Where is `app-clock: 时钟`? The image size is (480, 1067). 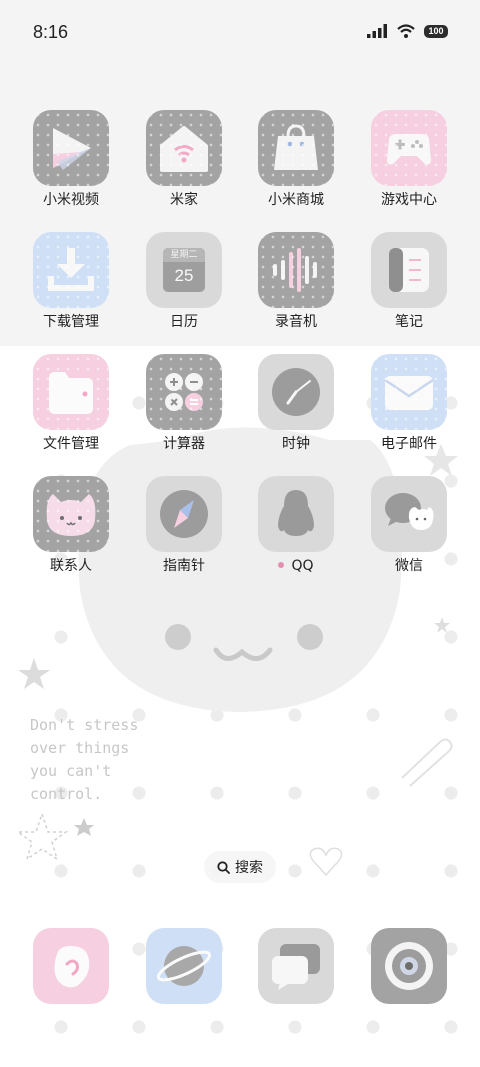 app-clock: 时钟 is located at coordinates (296, 403).